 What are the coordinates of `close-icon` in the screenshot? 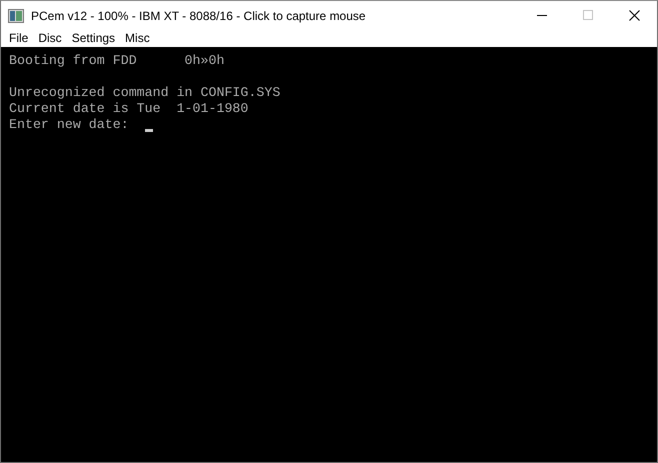 It's located at (634, 15).